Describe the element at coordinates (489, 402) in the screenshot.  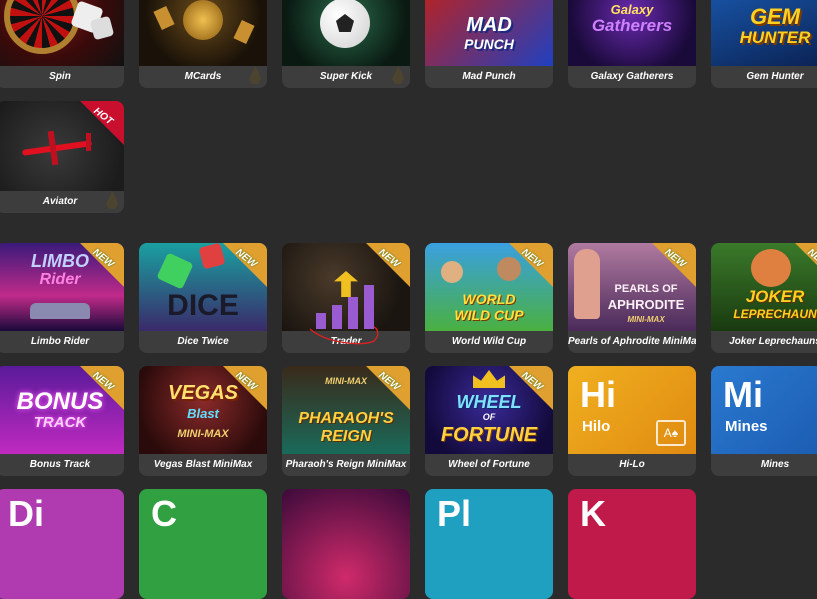
I see `wheel-logo-line1: WHEEL` at that location.